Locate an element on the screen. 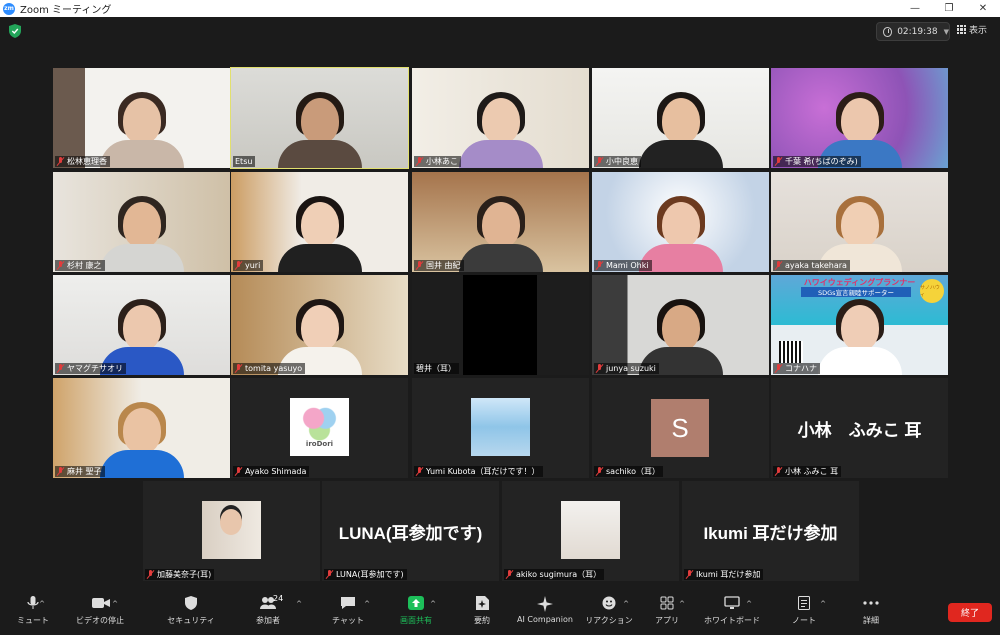  participants-button: 24 ^ 参加者 is located at coordinates (270, 610).